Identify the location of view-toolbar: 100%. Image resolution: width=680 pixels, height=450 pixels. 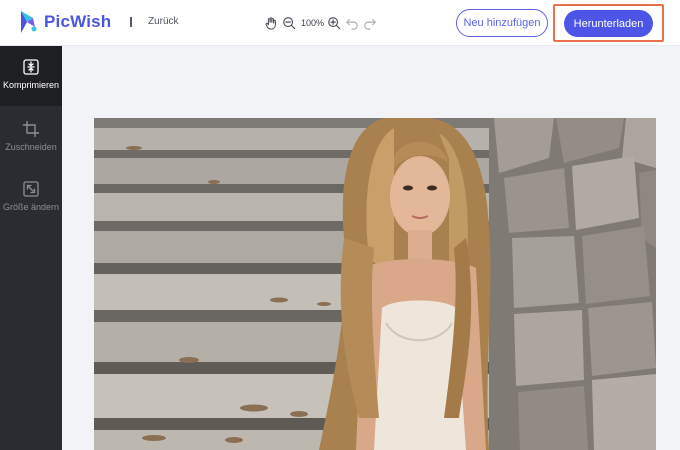
(321, 23).